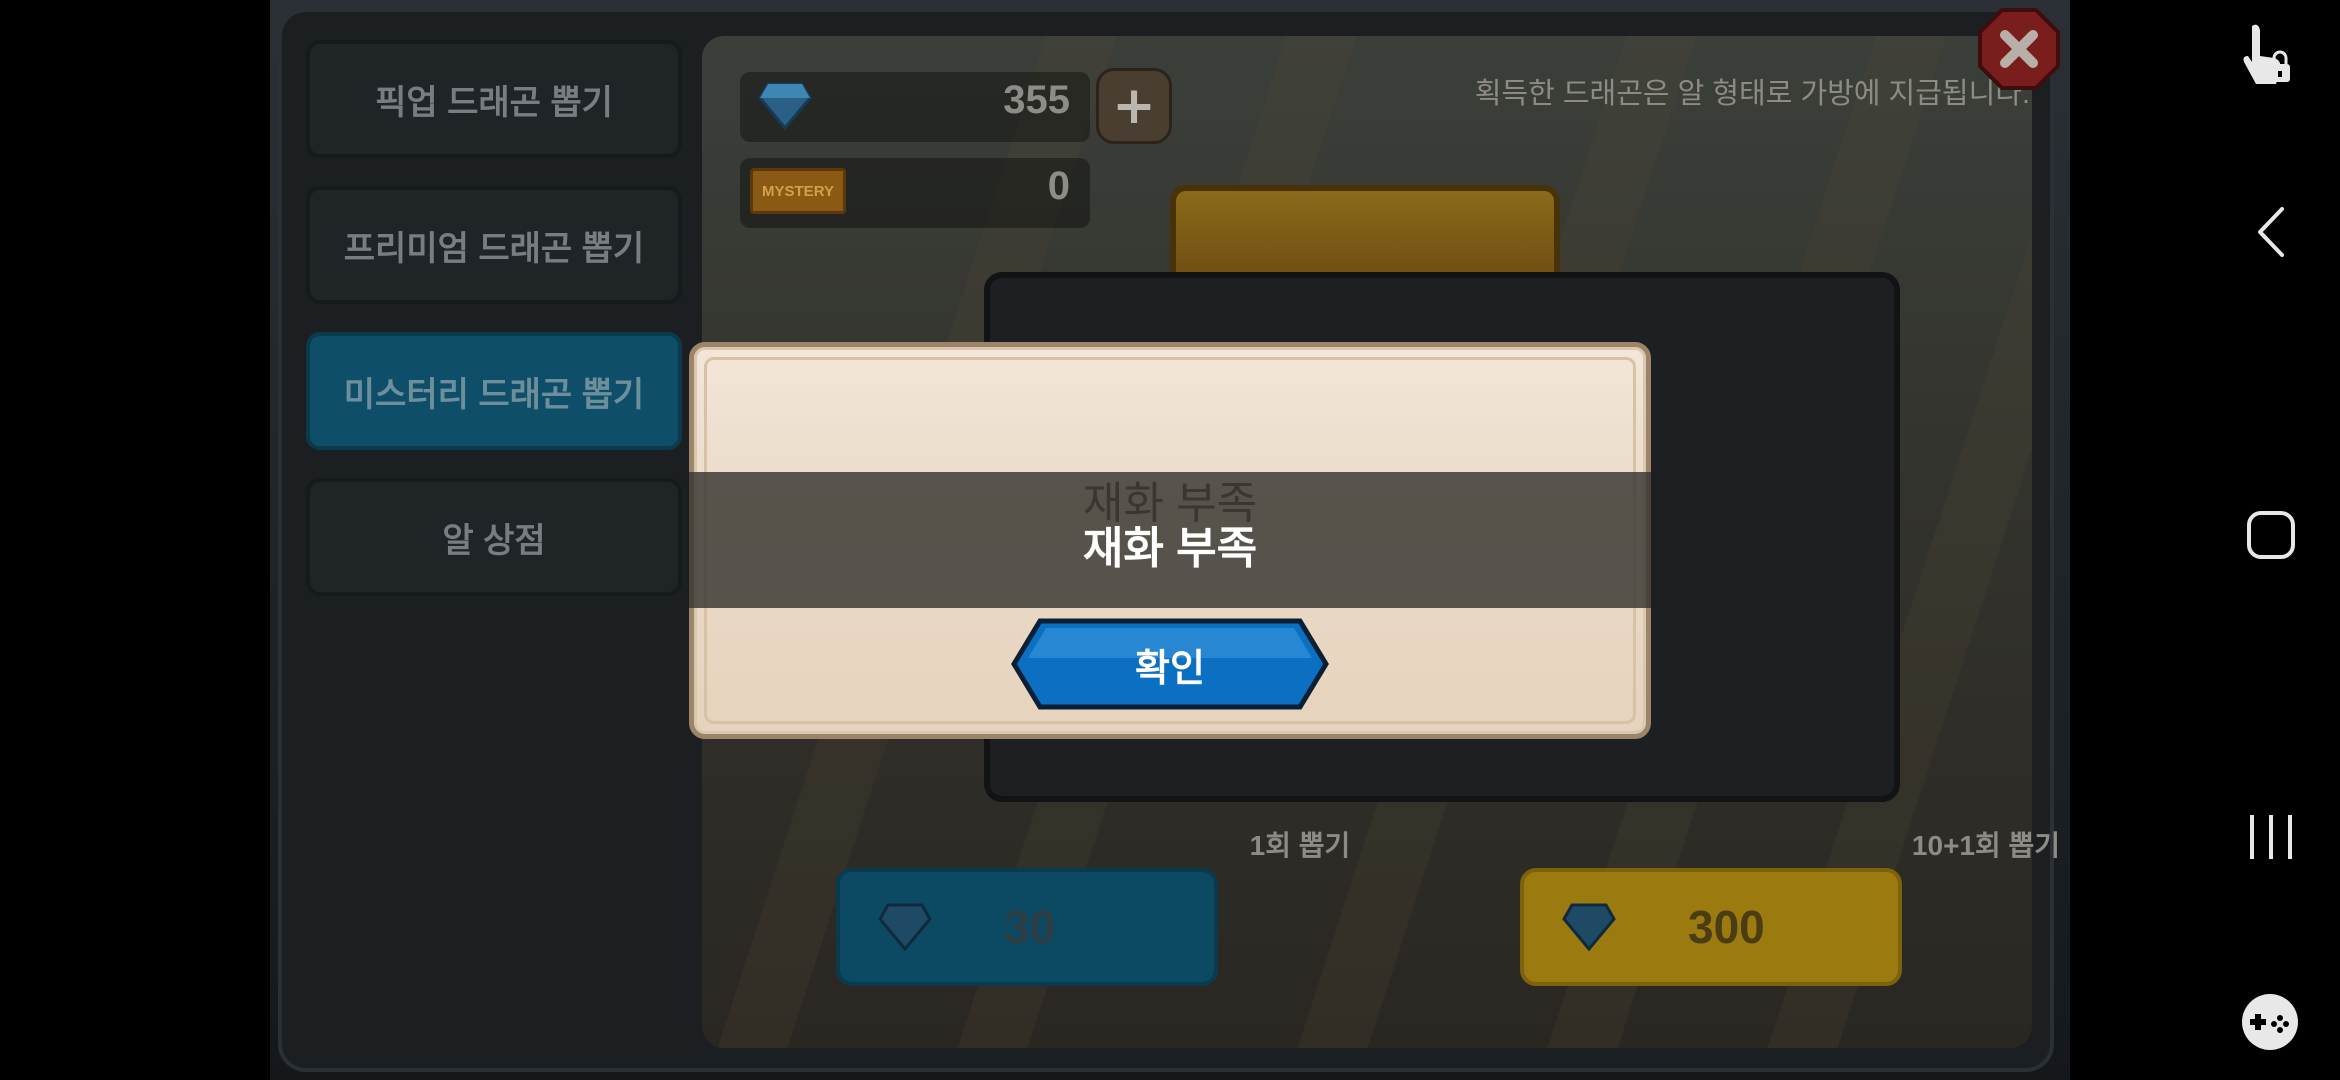 The image size is (2340, 1080). I want to click on single-pull-cost: 30, so click(1030, 927).